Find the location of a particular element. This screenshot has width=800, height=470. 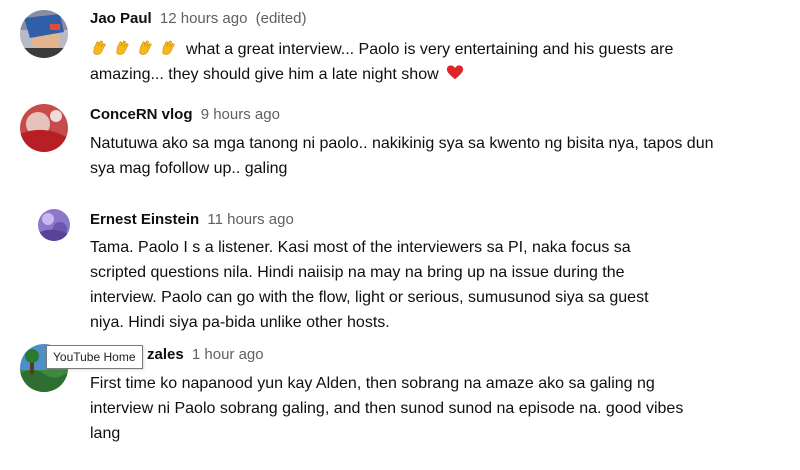

comment-timestamp: 11 hours ago is located at coordinates (250, 219).